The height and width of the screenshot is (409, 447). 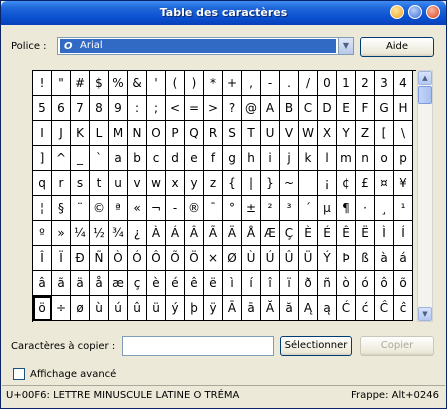 I want to click on char-cell: ì, so click(x=232, y=283).